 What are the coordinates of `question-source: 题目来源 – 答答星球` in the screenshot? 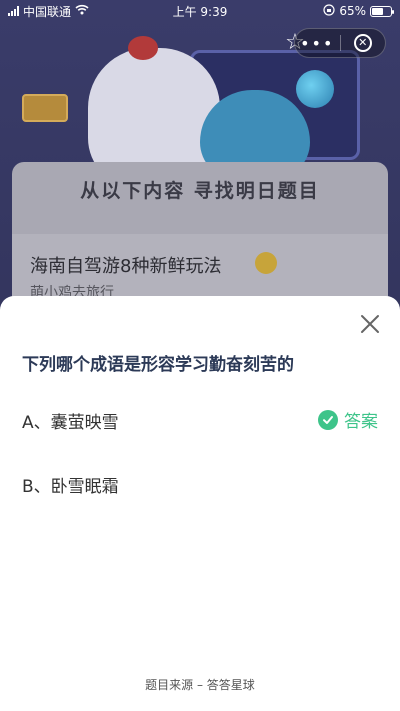 It's located at (200, 685).